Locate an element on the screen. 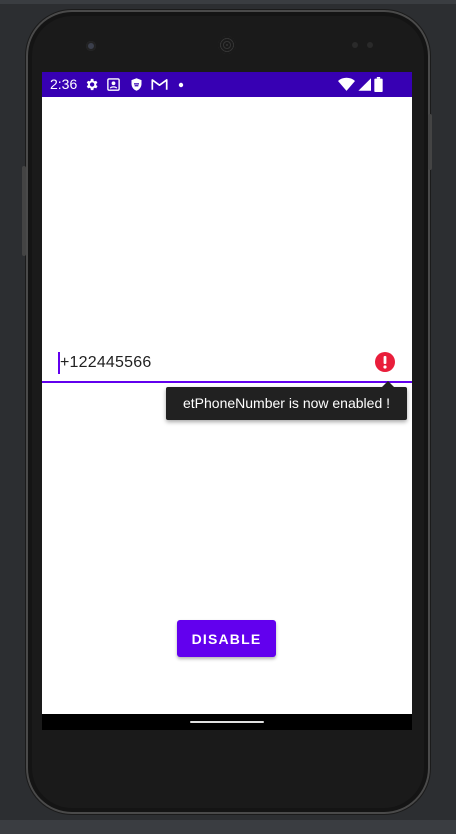 The height and width of the screenshot is (834, 456). light-sensor is located at coordinates (370, 45).